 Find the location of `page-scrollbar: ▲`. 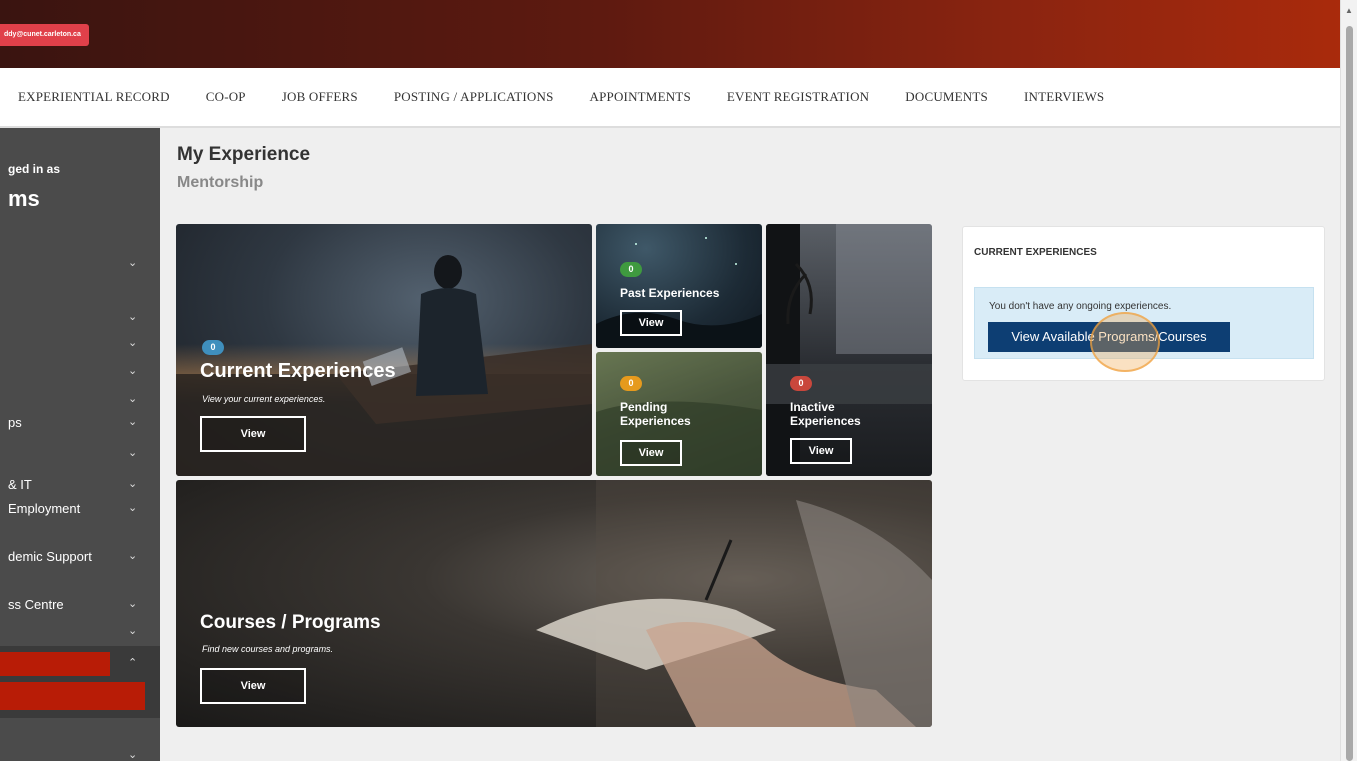

page-scrollbar: ▲ is located at coordinates (1348, 380).